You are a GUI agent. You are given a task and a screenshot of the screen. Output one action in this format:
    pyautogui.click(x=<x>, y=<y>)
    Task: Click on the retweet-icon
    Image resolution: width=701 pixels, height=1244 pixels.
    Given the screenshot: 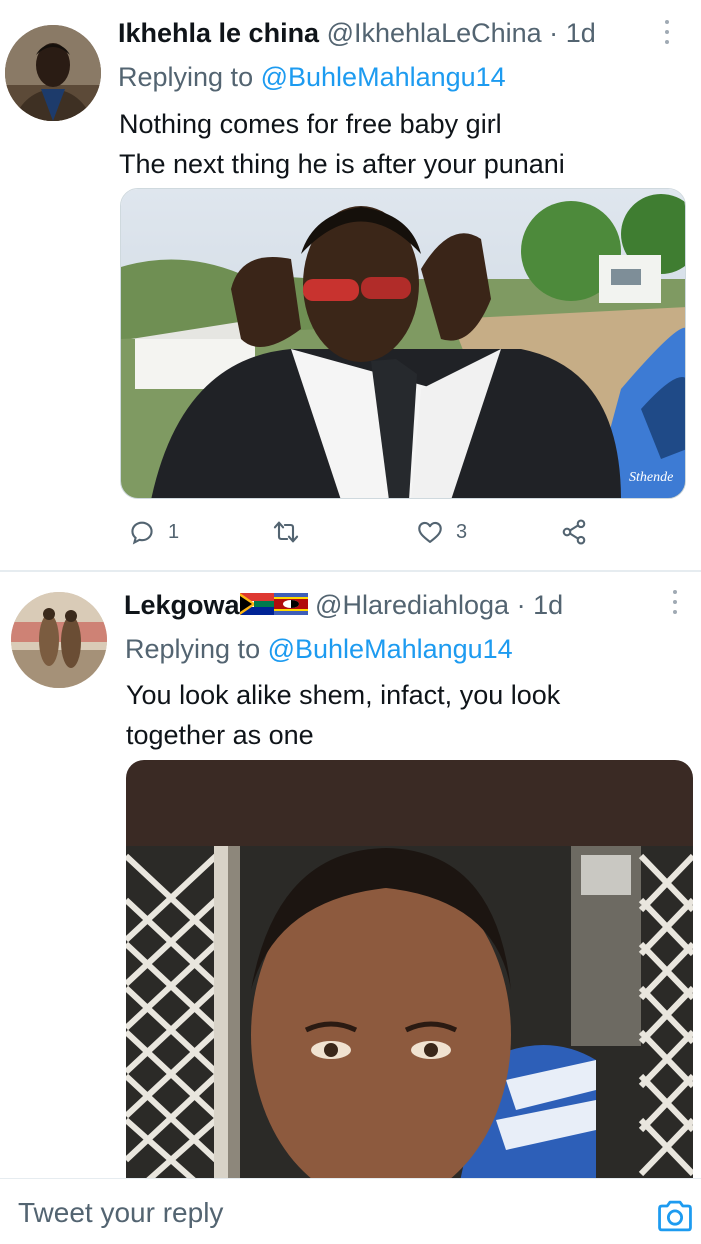 What is the action you would take?
    pyautogui.click(x=286, y=532)
    